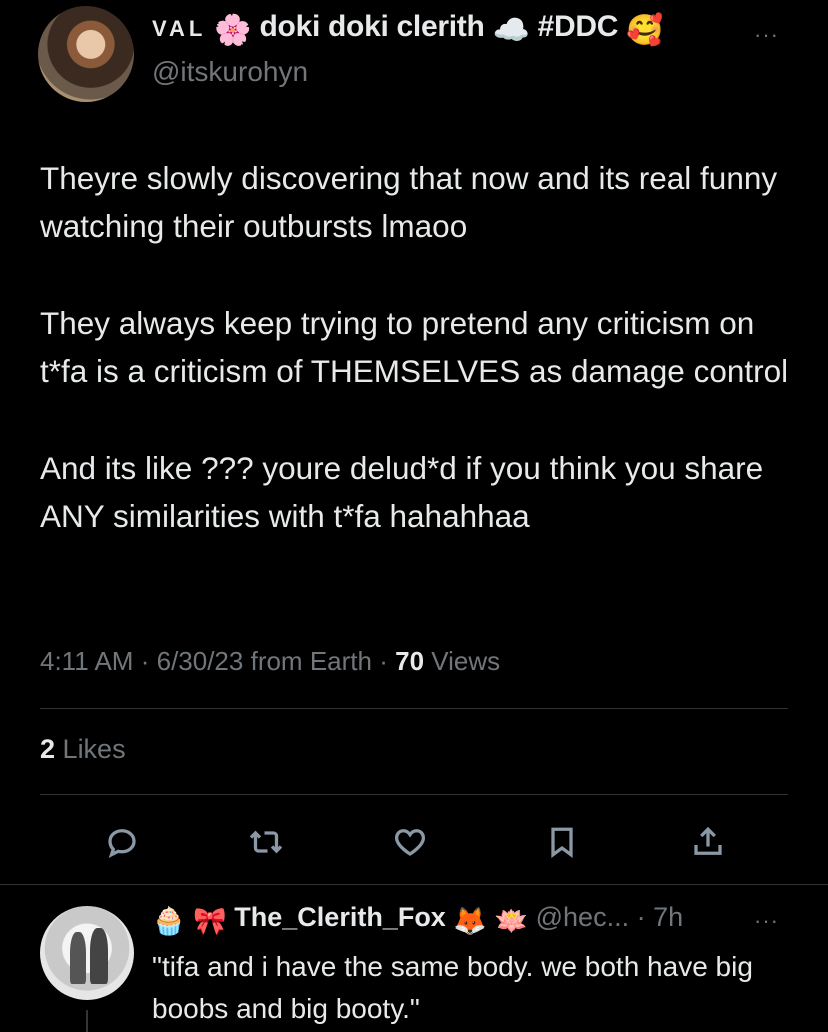 The width and height of the screenshot is (828, 1032). What do you see at coordinates (466, 661) in the screenshot?
I see `views-label: Views` at bounding box center [466, 661].